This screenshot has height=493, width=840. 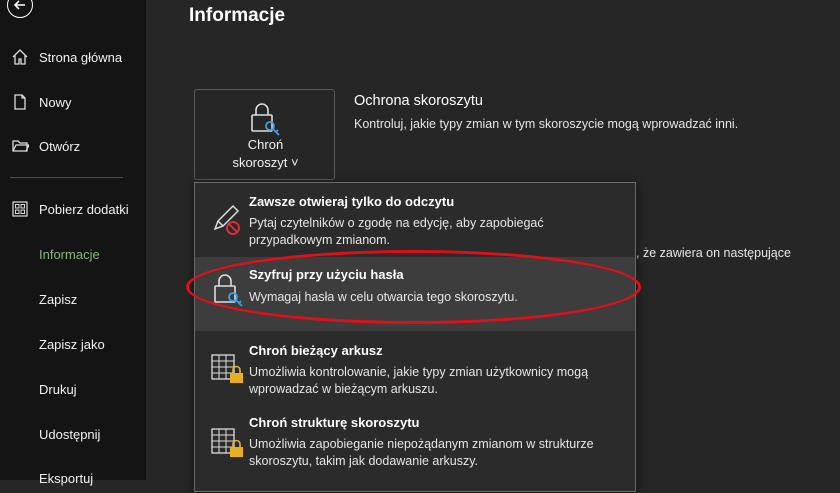 What do you see at coordinates (66, 177) in the screenshot?
I see `sidebar-divider` at bounding box center [66, 177].